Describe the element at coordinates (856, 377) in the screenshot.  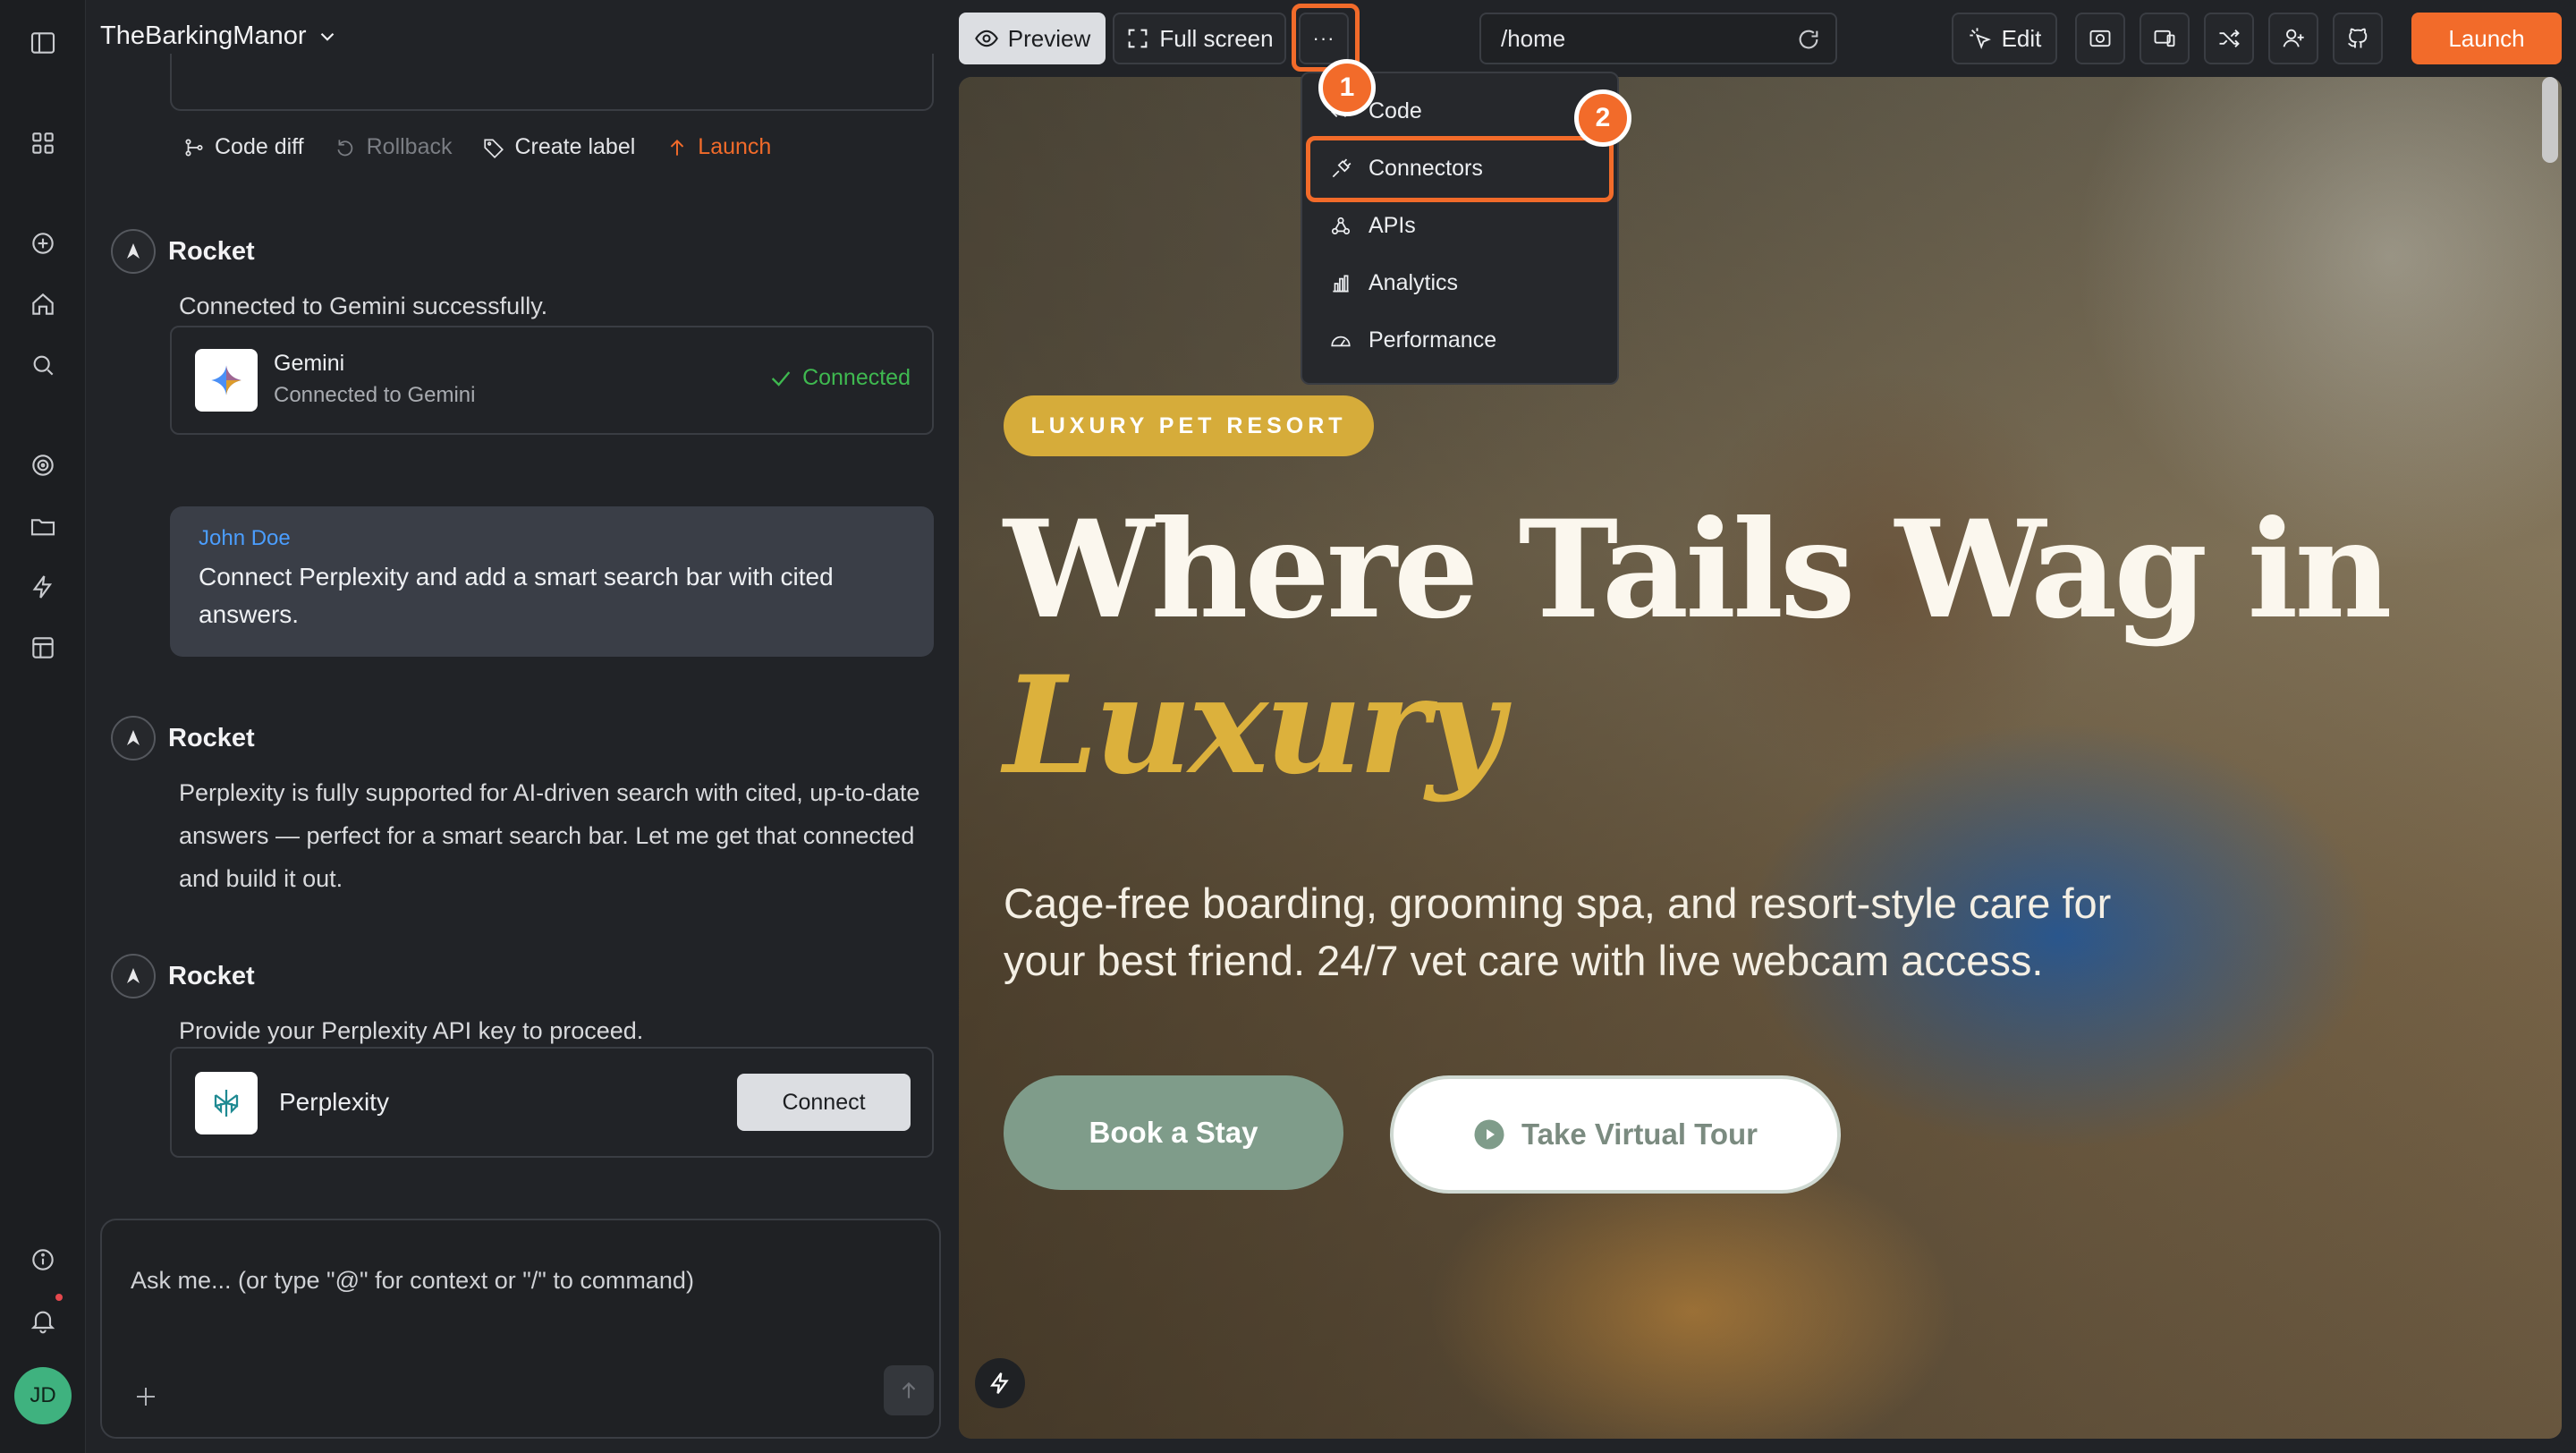
I see `connected-label: Connected` at that location.